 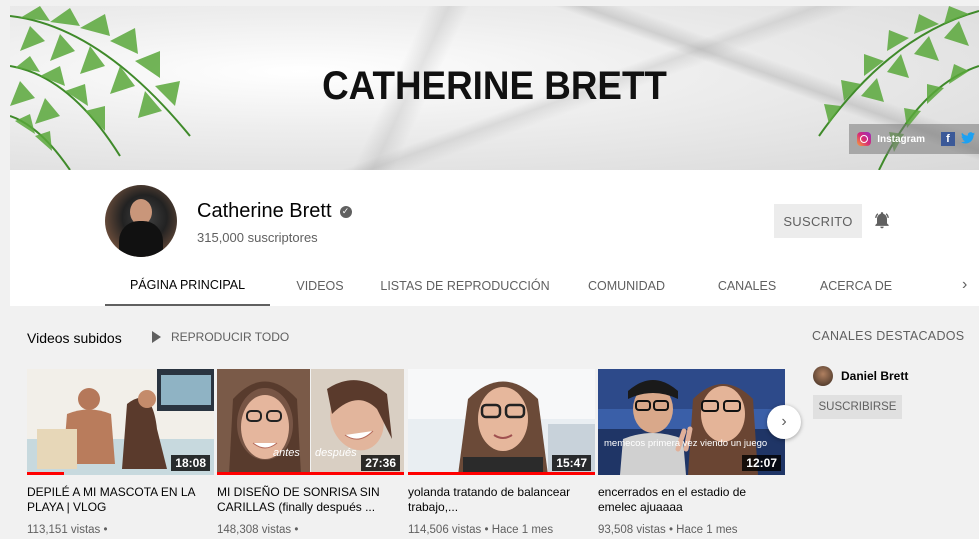 I want to click on tab-pagina-principal: PÁGINA PRINCIPAL, so click(x=187, y=286).